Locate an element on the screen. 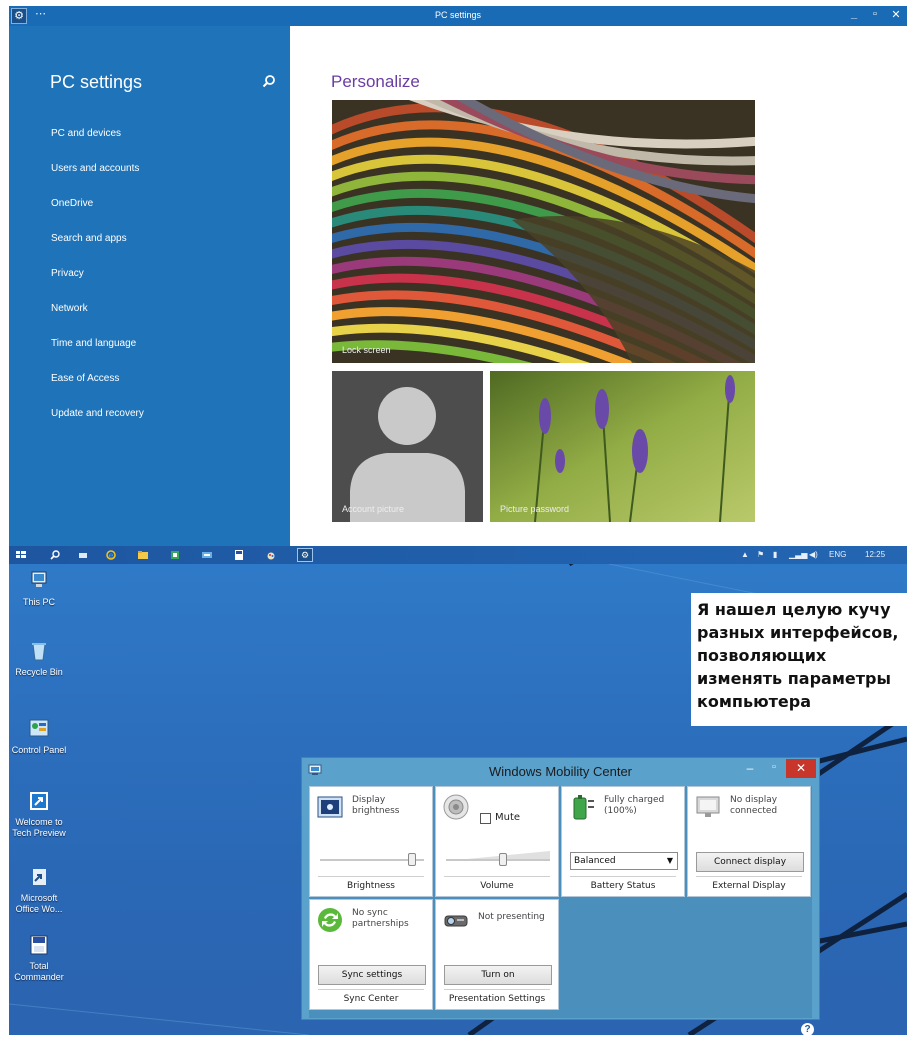 The height and width of the screenshot is (1042, 914). desktop-icon-label: Total Commander is located at coordinates (39, 971).